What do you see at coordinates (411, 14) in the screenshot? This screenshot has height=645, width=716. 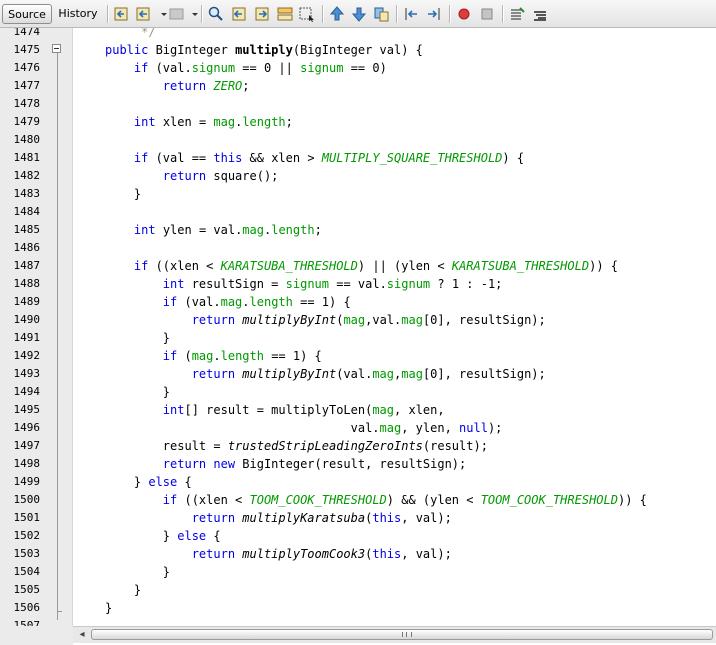 I see `shift-left-icon` at bounding box center [411, 14].